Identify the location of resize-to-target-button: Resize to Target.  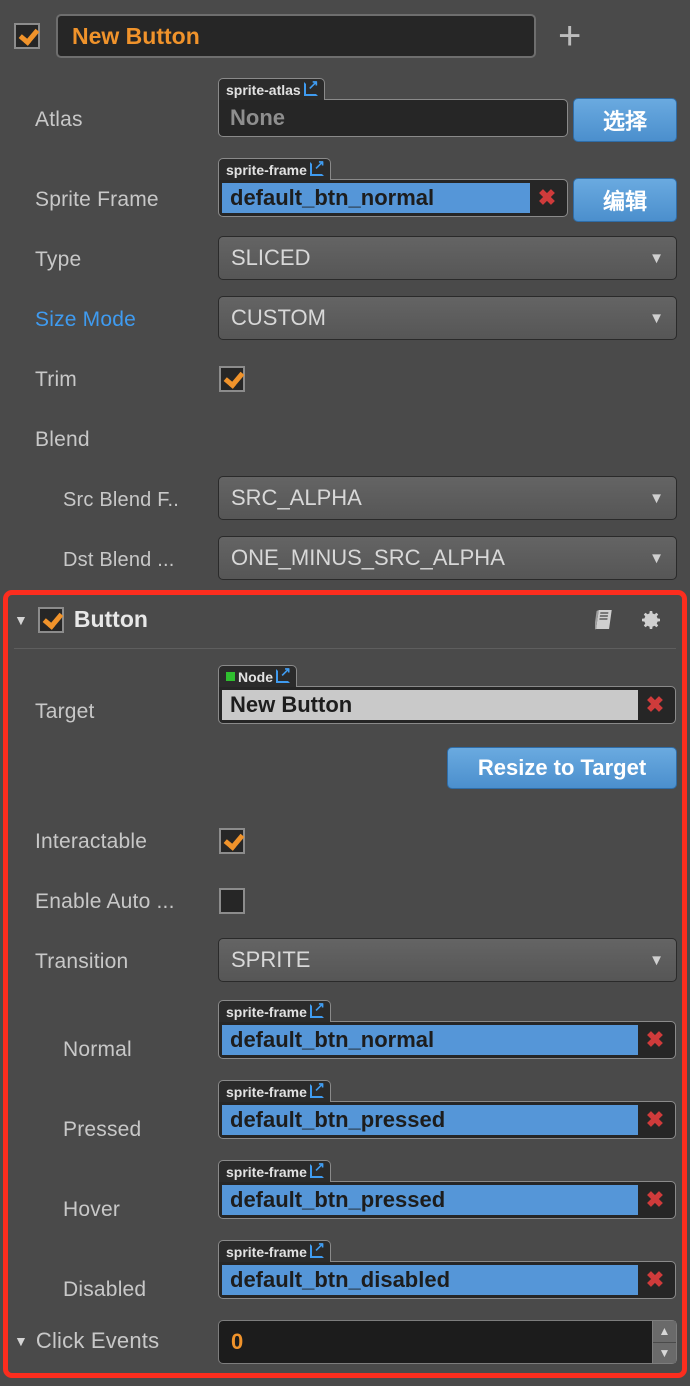
(562, 768).